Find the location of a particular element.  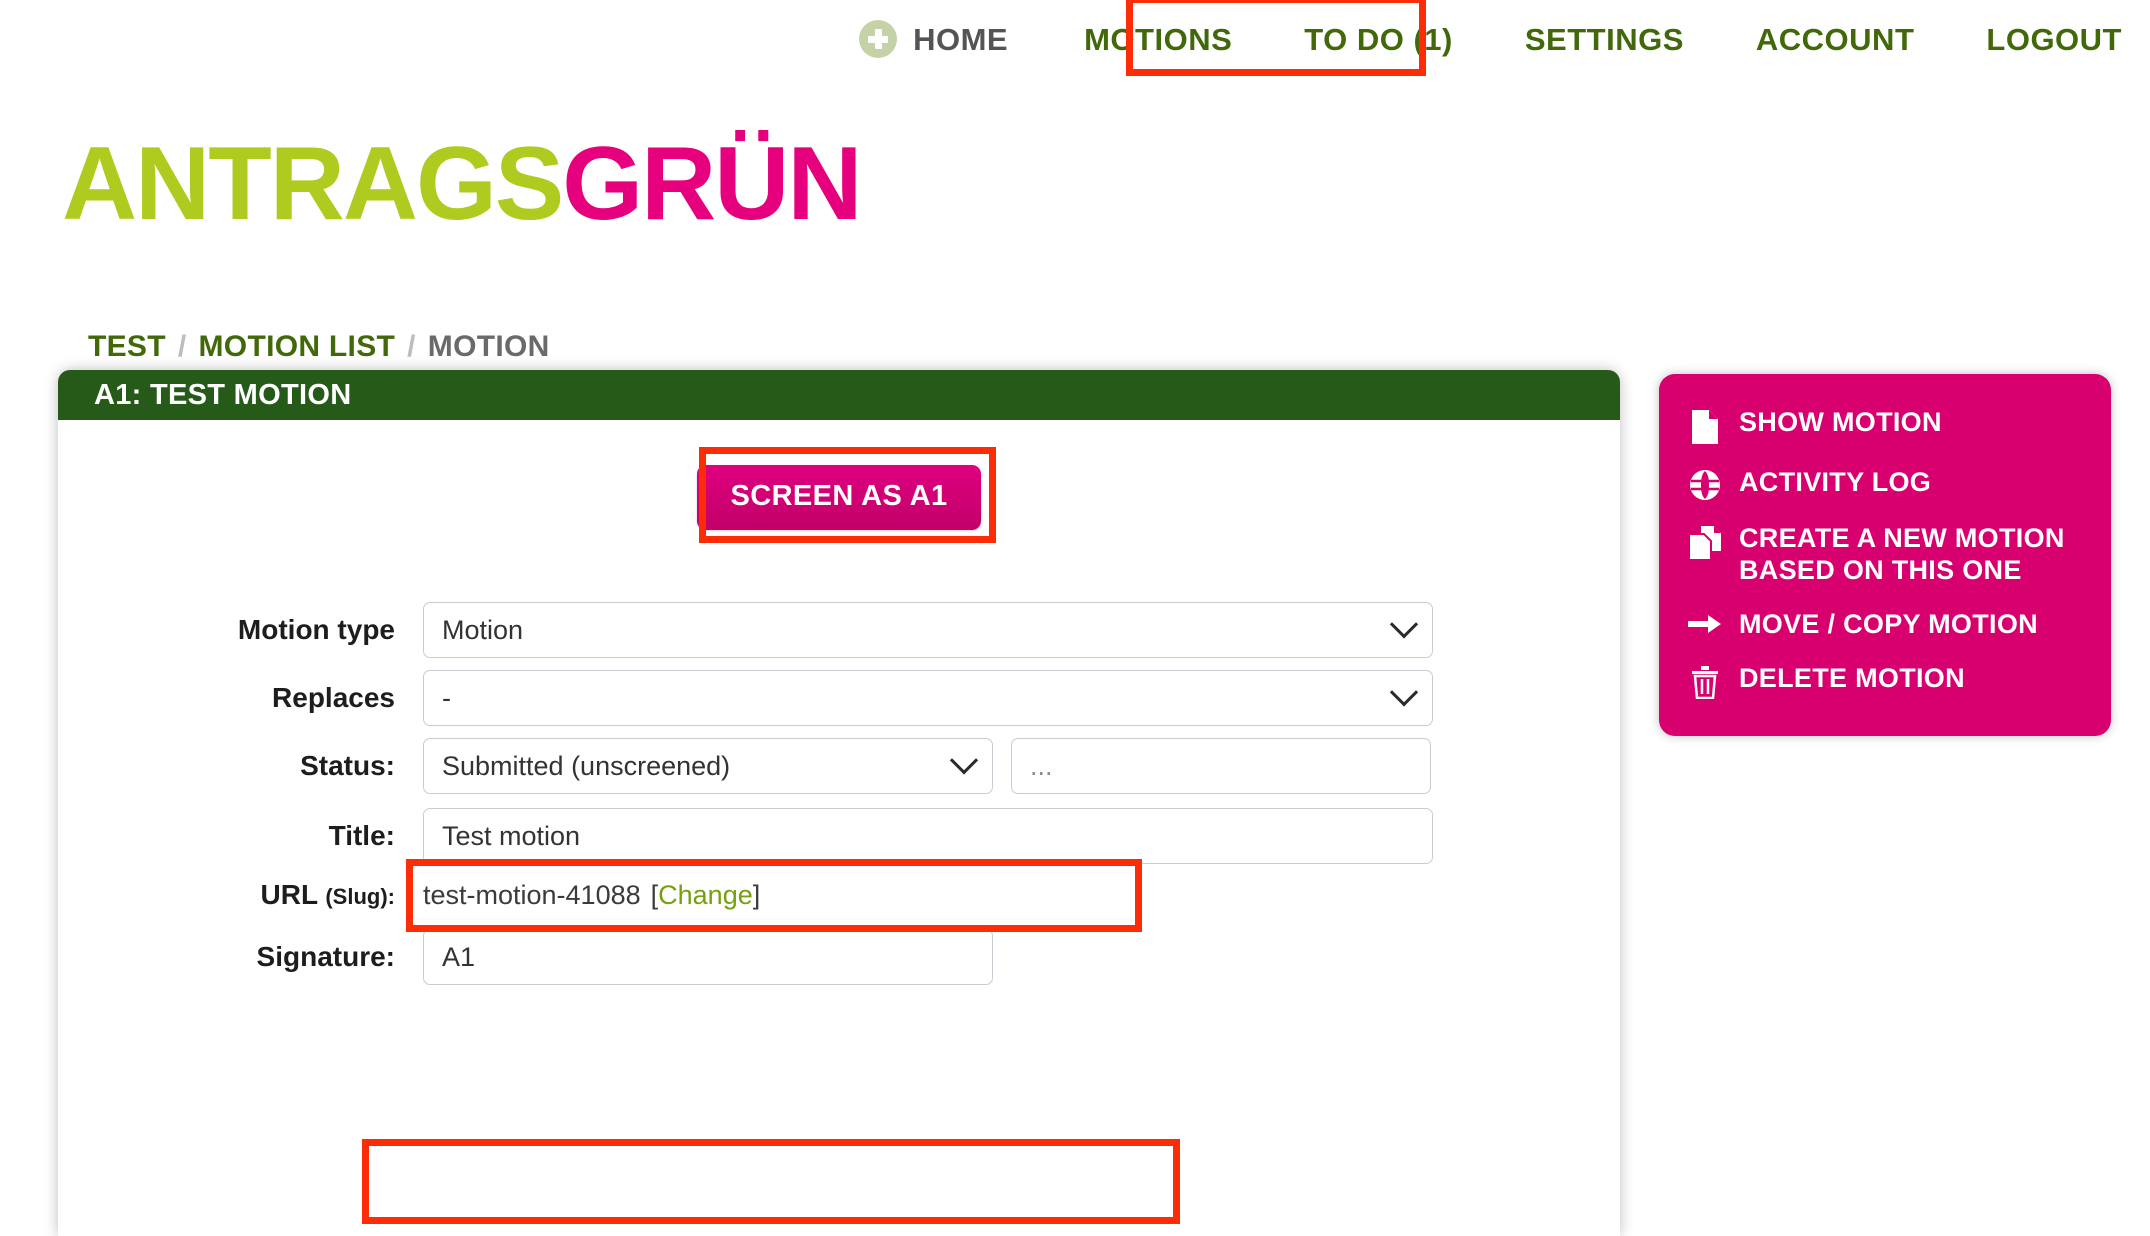

nav-item-settings-label: Settings is located at coordinates (1604, 39).